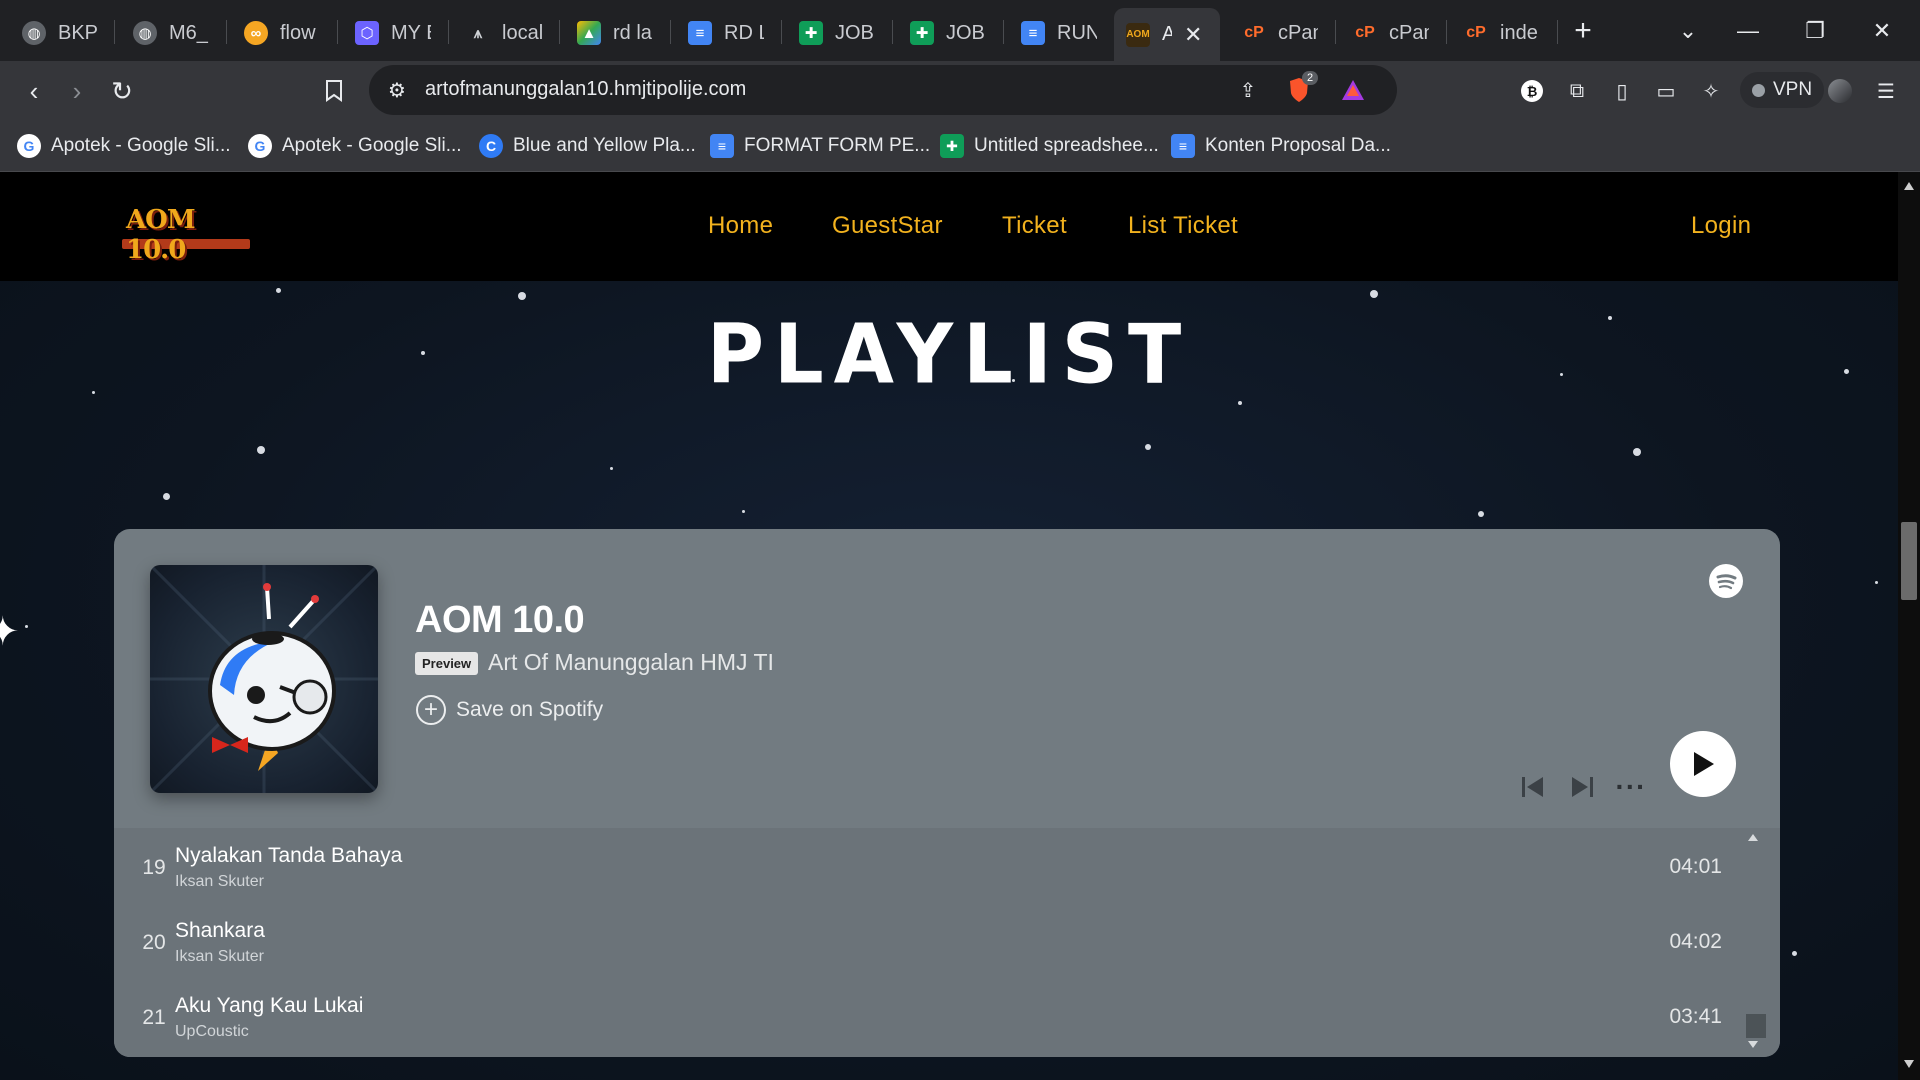 The height and width of the screenshot is (1080, 1920). I want to click on playlist-title: AOM 10.0, so click(500, 620).